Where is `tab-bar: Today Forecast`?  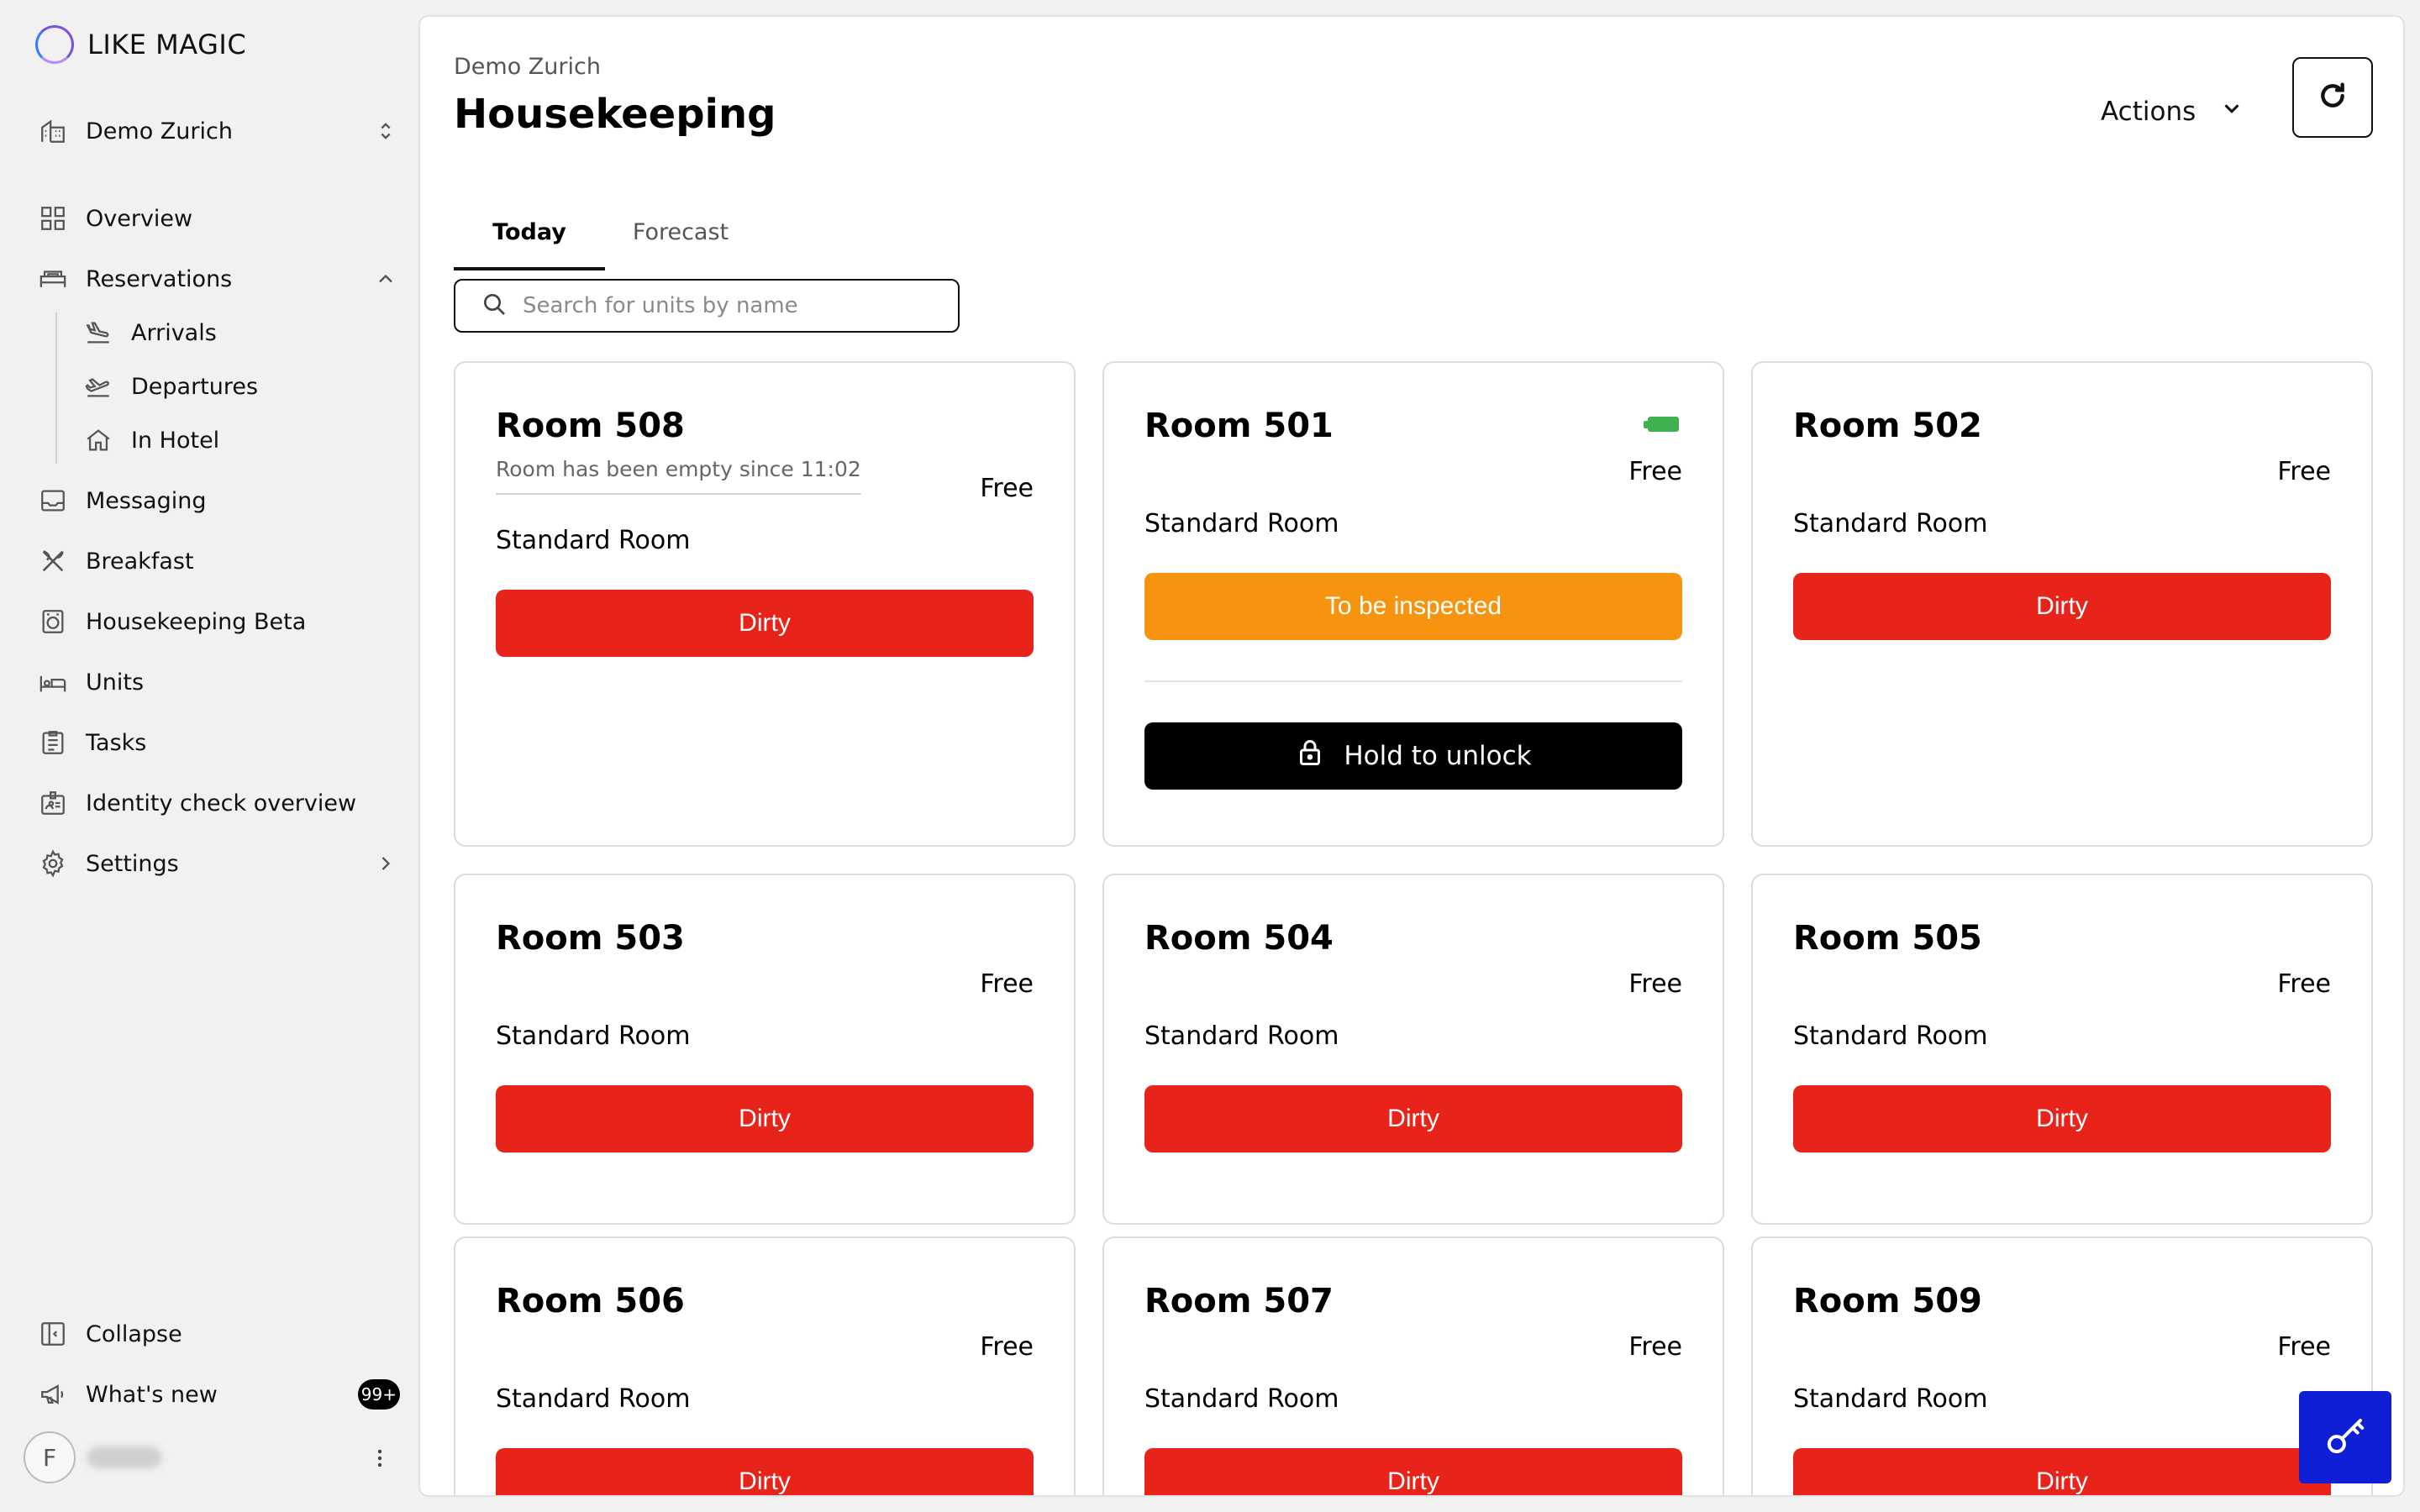
tab-bar: Today Forecast is located at coordinates (605, 231).